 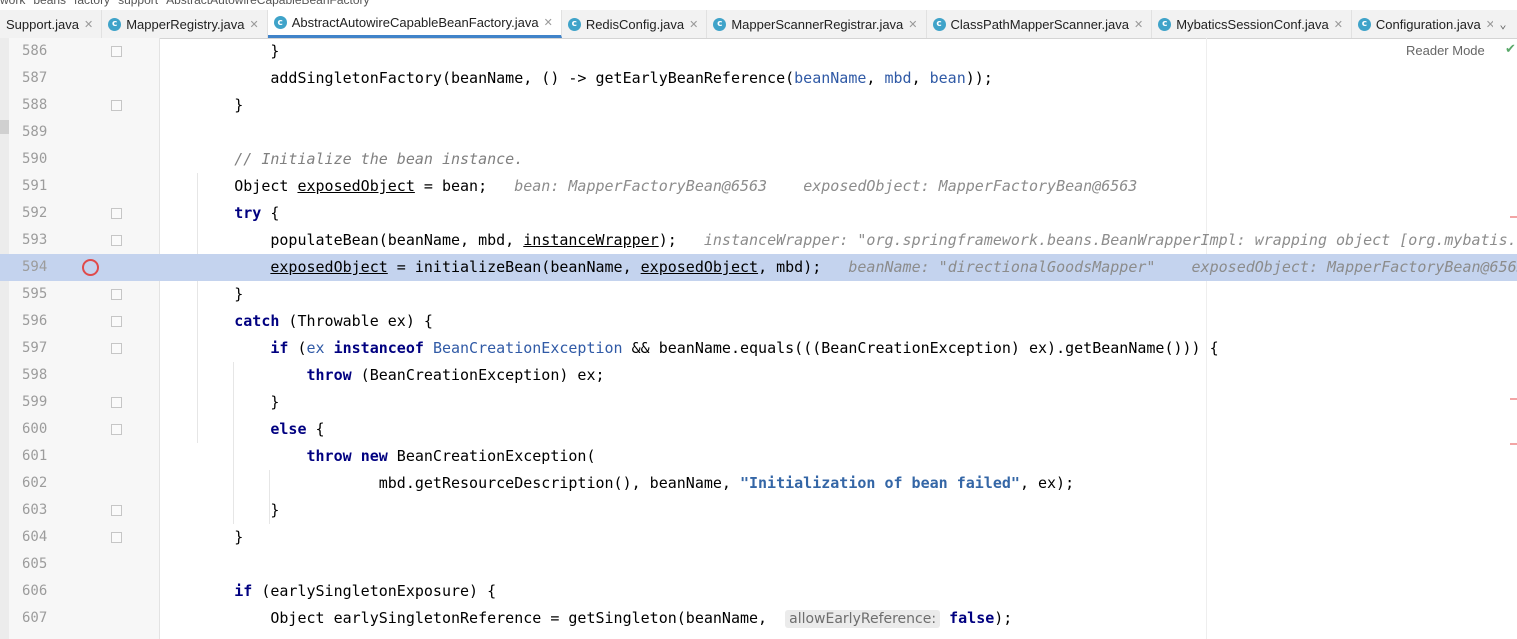 What do you see at coordinates (758, 132) in the screenshot?
I see `code-line: 589` at bounding box center [758, 132].